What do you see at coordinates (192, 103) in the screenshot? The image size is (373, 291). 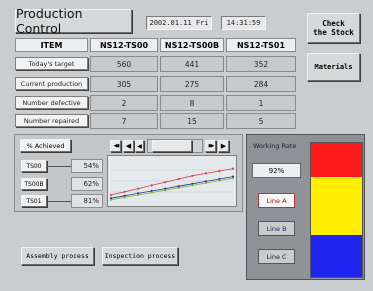 I see `table-cell: 8` at bounding box center [192, 103].